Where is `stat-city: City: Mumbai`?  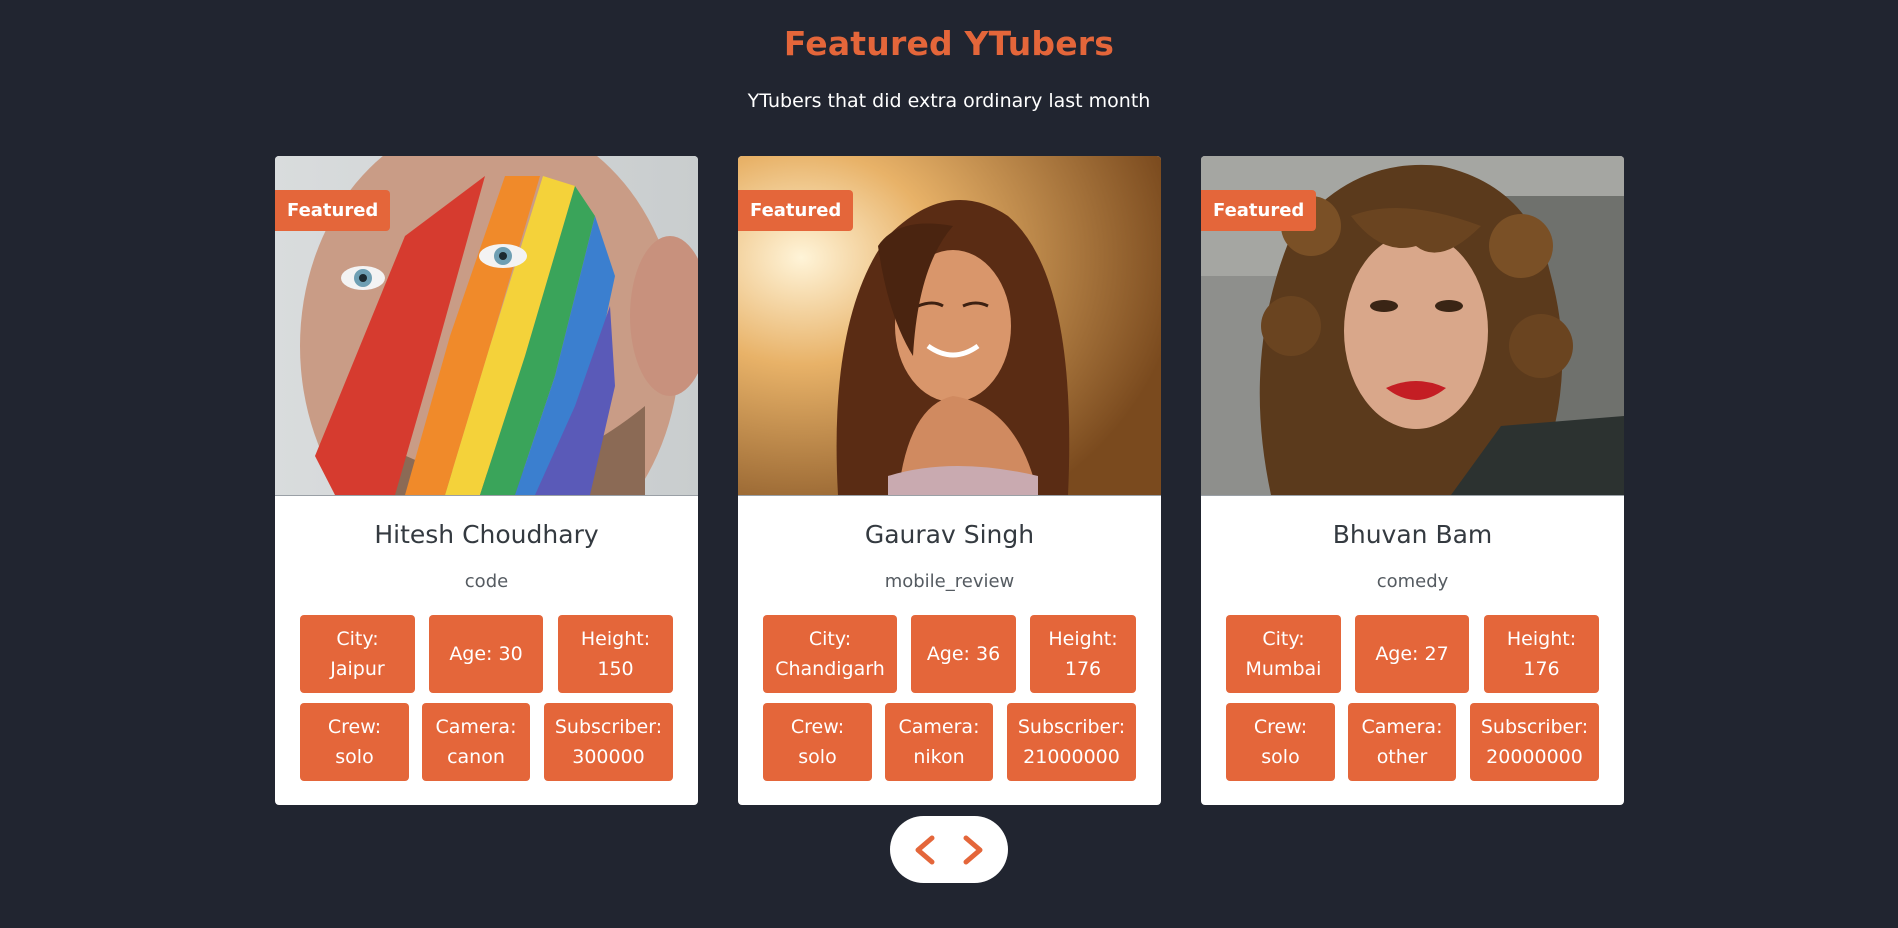
stat-city: City: Mumbai is located at coordinates (1283, 654).